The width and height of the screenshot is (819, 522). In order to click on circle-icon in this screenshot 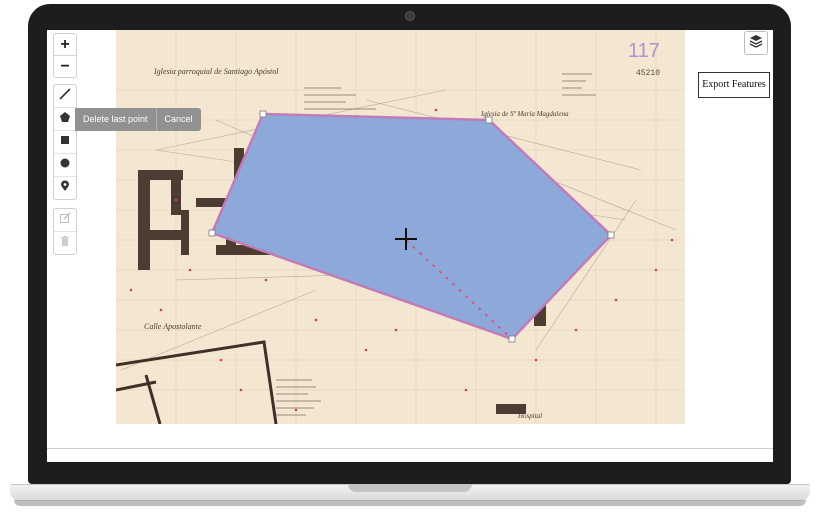, I will do `click(65, 165)`.